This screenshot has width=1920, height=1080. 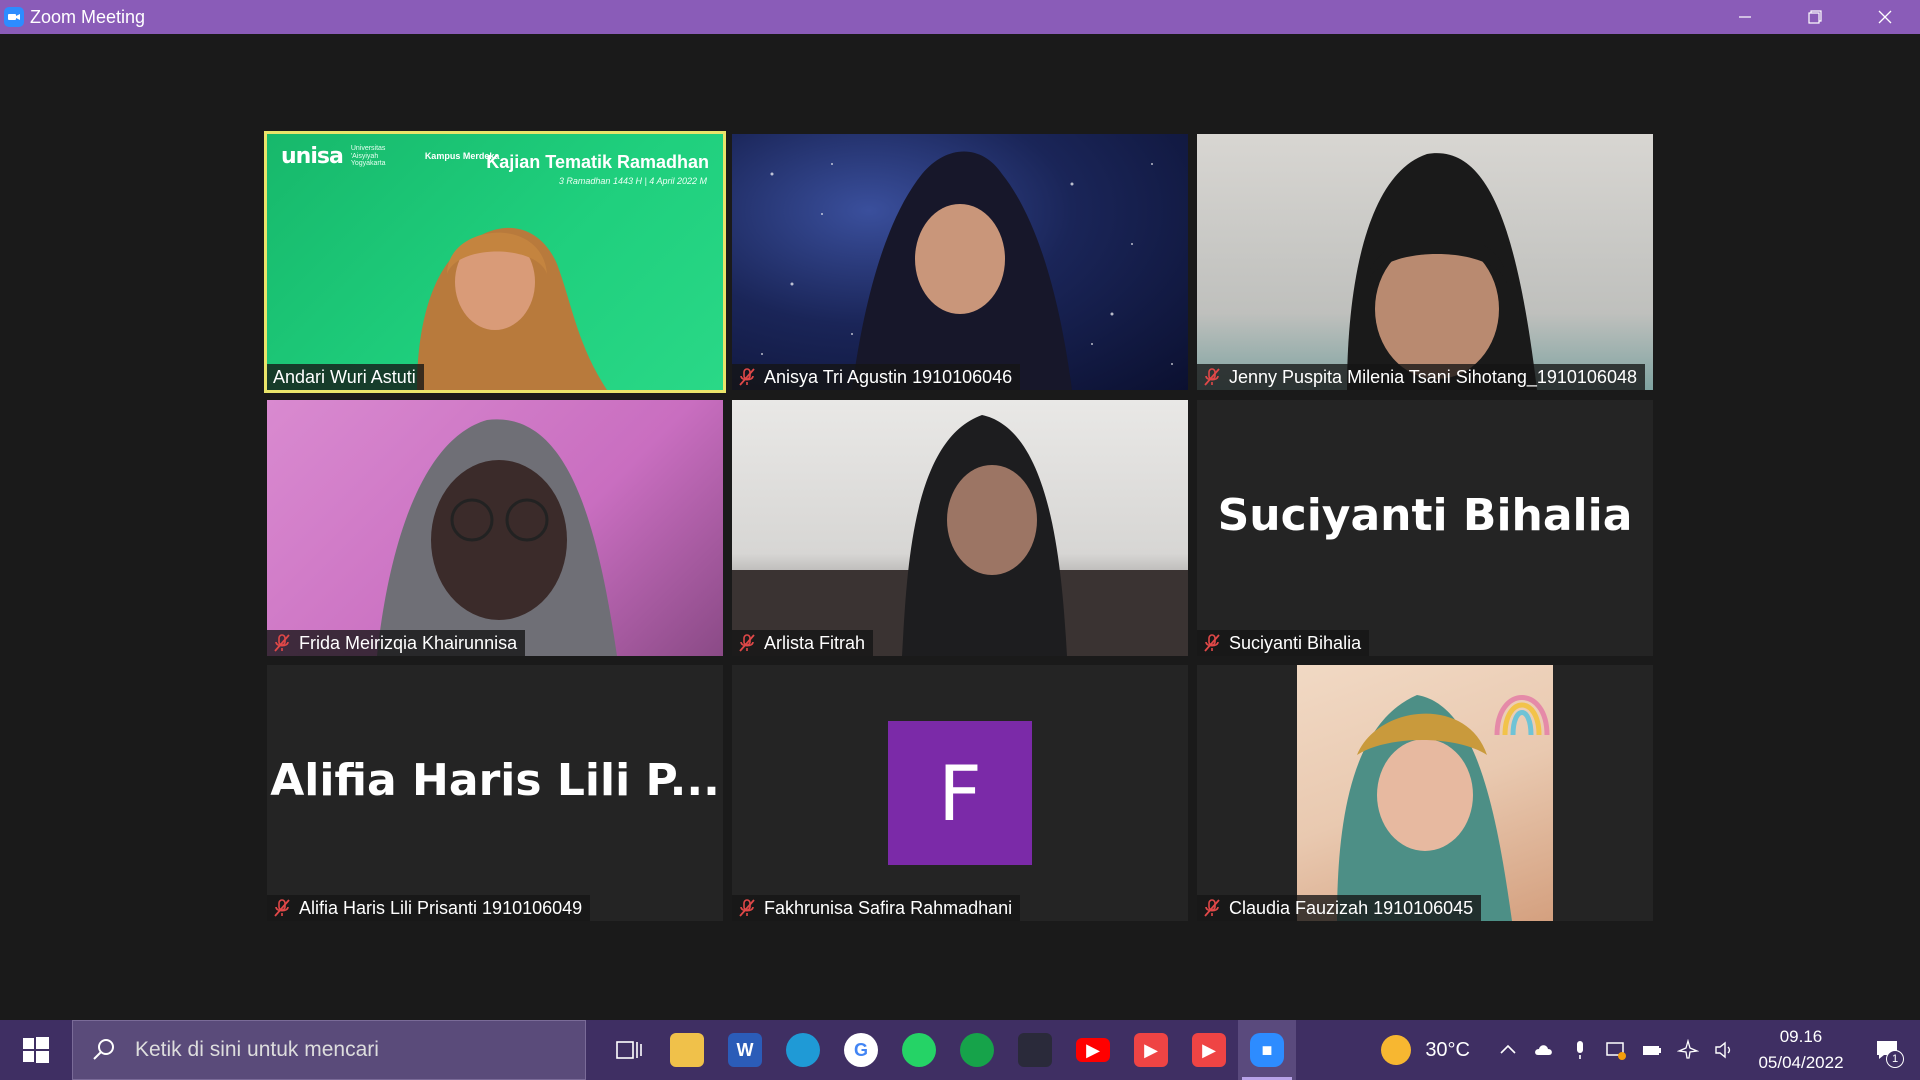 What do you see at coordinates (888, 907) in the screenshot?
I see `participant-name: Fakhrunisa Safira Rahmadhani` at bounding box center [888, 907].